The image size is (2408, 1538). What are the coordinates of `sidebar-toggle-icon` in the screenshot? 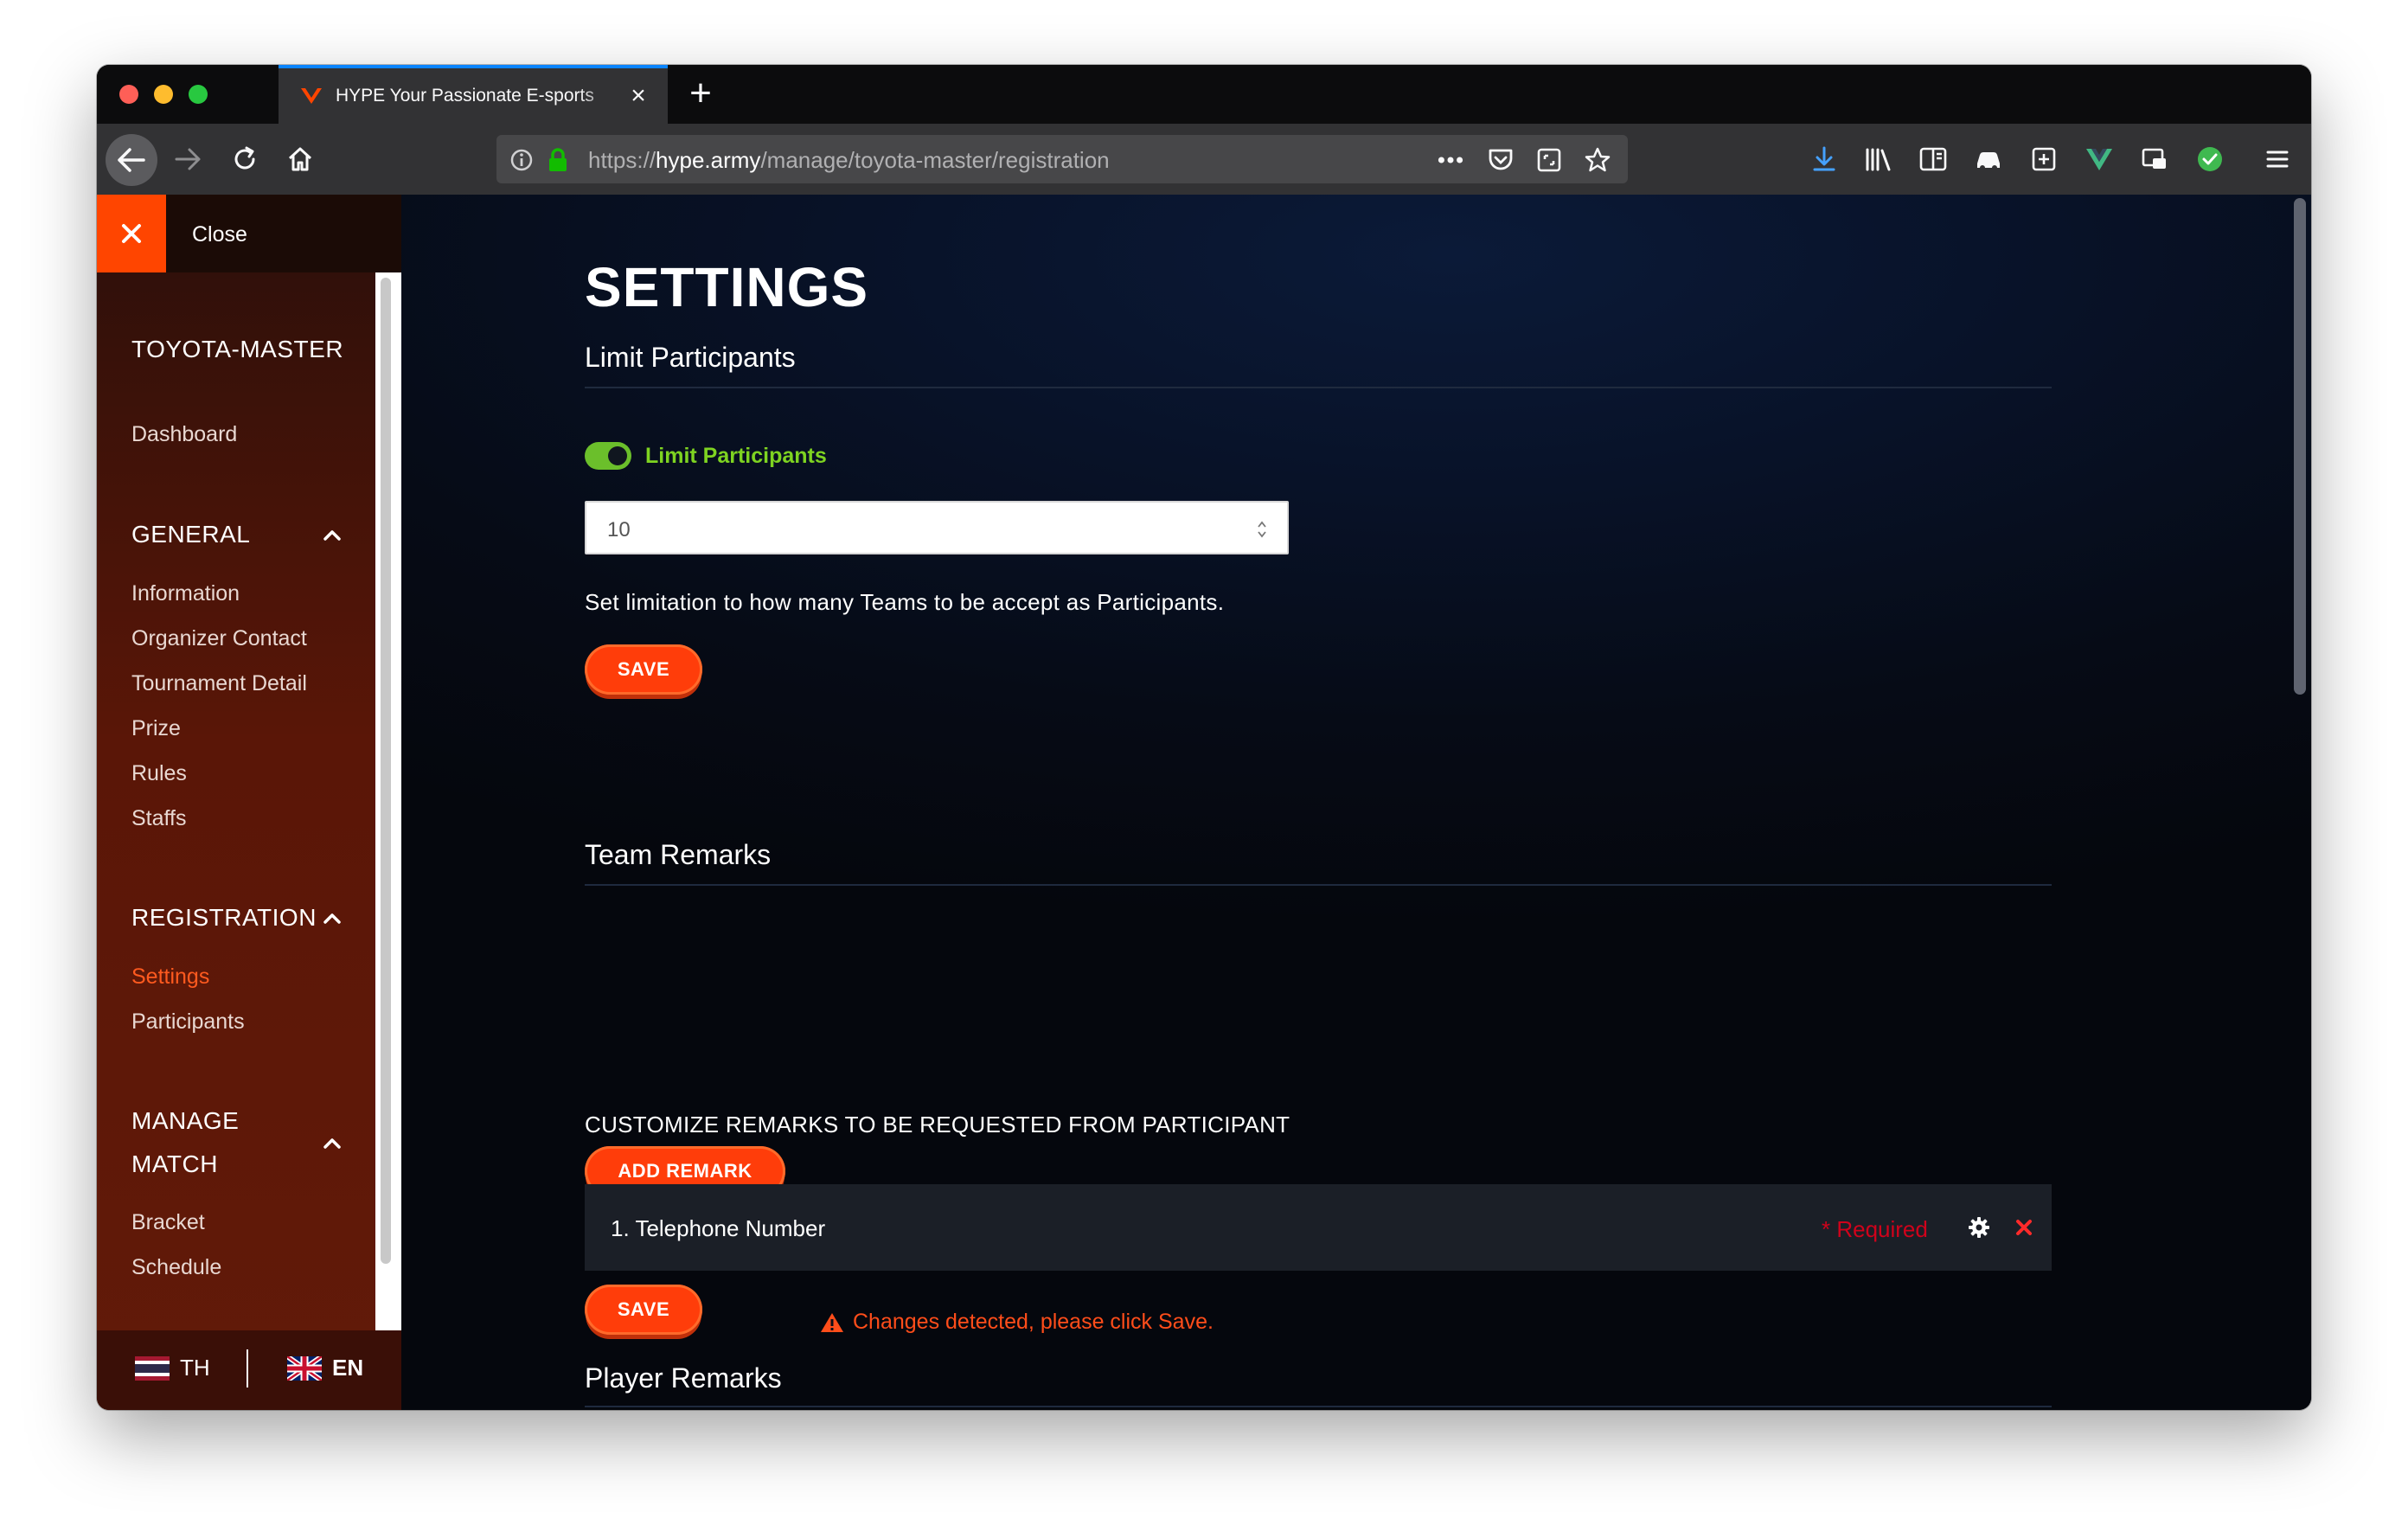 It's located at (1933, 159).